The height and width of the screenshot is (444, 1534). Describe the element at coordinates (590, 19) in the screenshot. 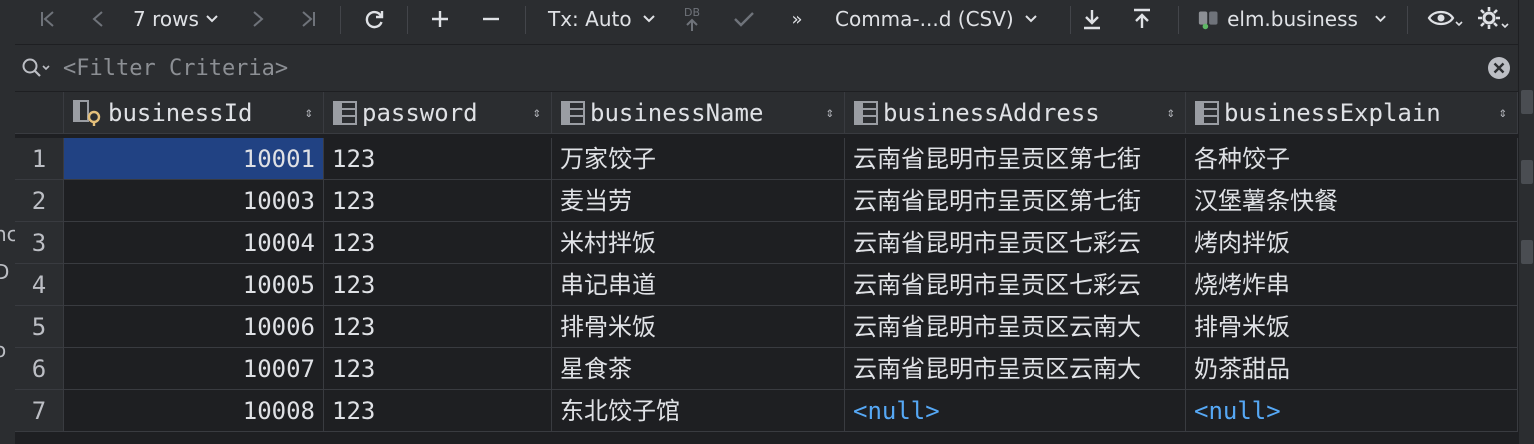

I see `tx-label: Tx: Auto` at that location.